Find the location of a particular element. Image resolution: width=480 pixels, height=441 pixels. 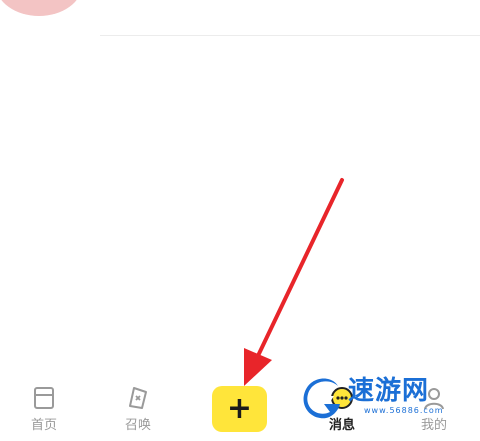

tab-summon: 召唤 is located at coordinates (138, 412).